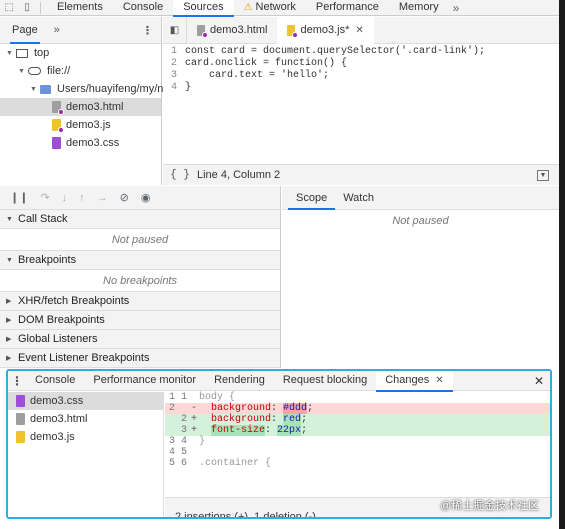 The width and height of the screenshot is (565, 529). Describe the element at coordinates (25, 30) in the screenshot. I see `navigator-tab-page: Page` at that location.